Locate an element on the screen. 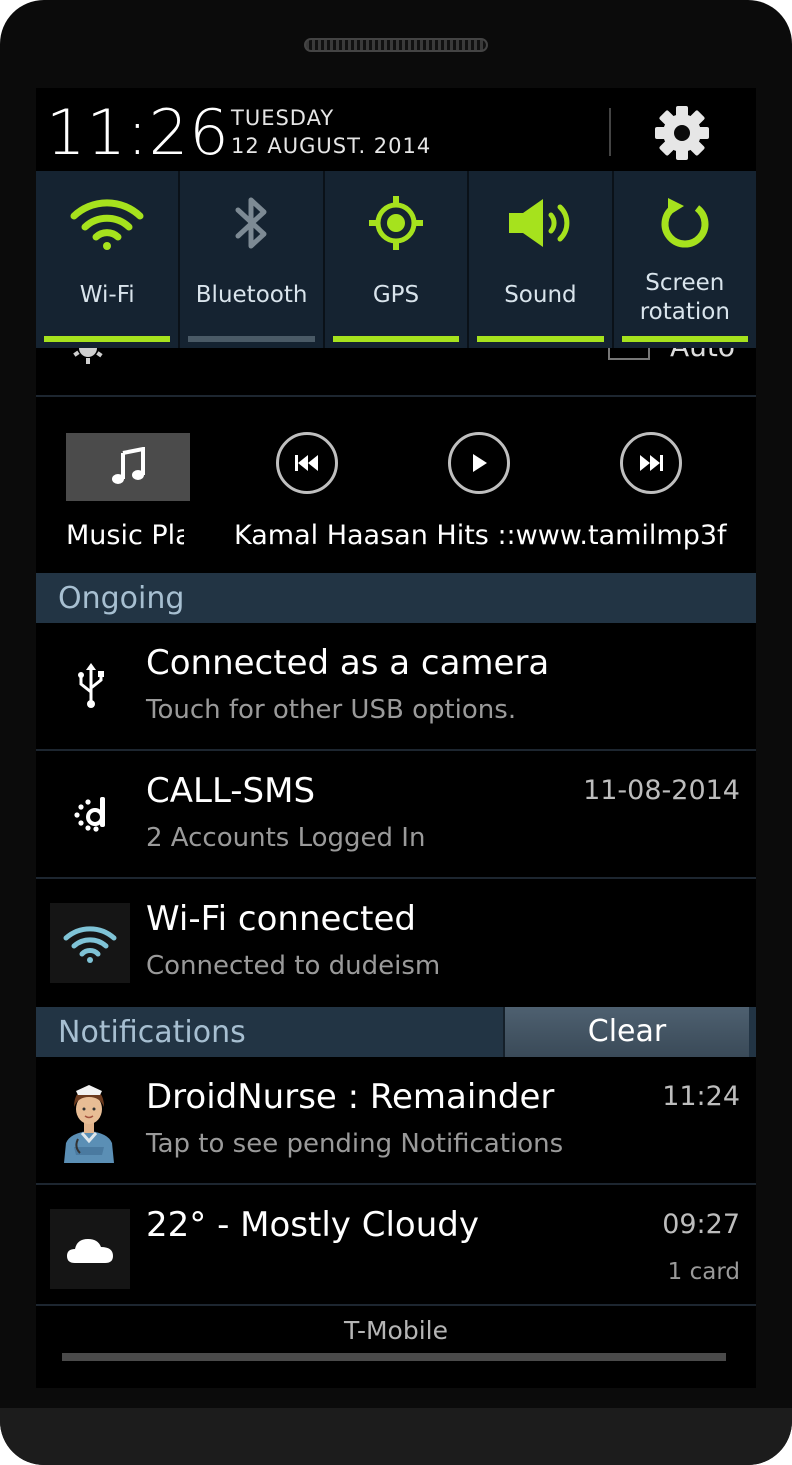 The image size is (792, 1465). toggle-gps: GPS is located at coordinates (394, 259).